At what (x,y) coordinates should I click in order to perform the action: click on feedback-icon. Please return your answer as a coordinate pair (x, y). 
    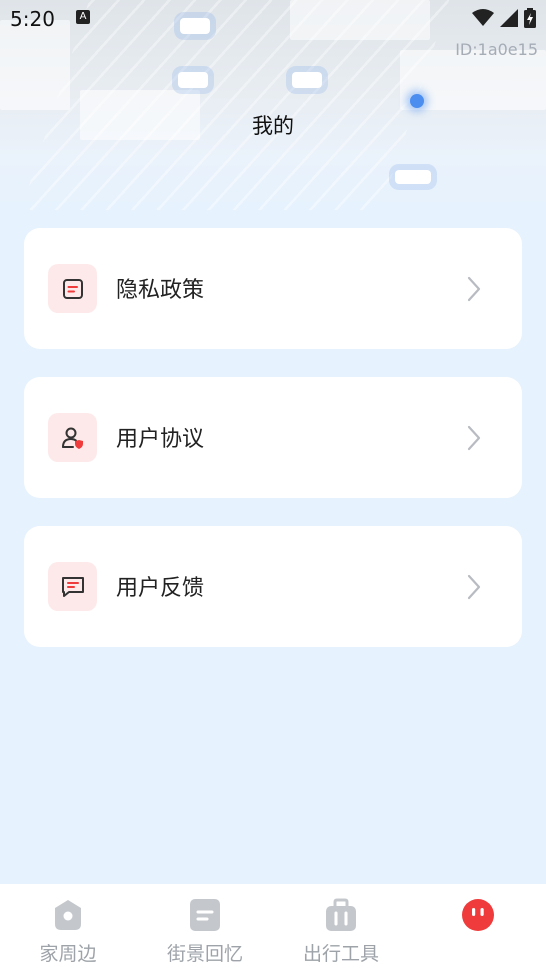
    Looking at the image, I should click on (72, 586).